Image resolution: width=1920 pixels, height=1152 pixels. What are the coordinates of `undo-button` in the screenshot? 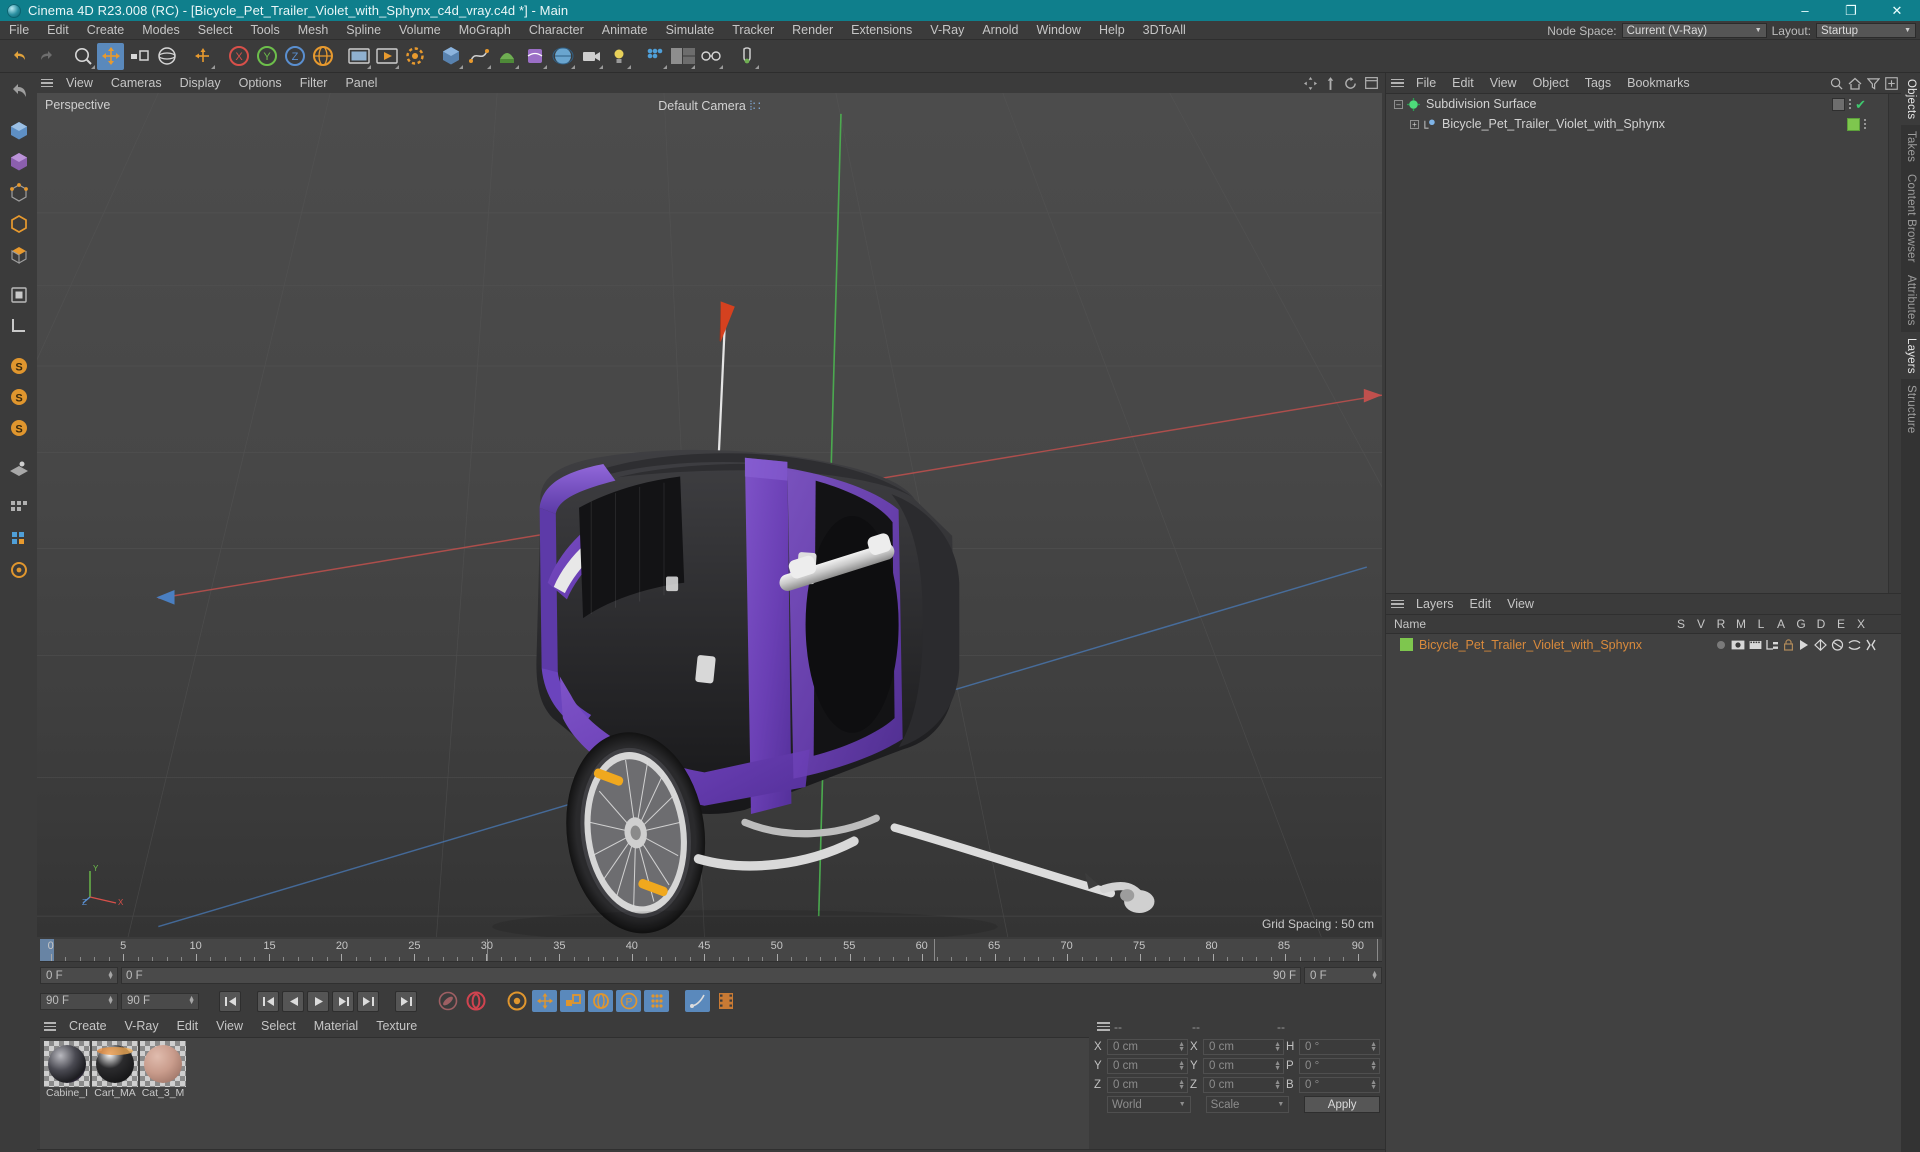 It's located at (18, 56).